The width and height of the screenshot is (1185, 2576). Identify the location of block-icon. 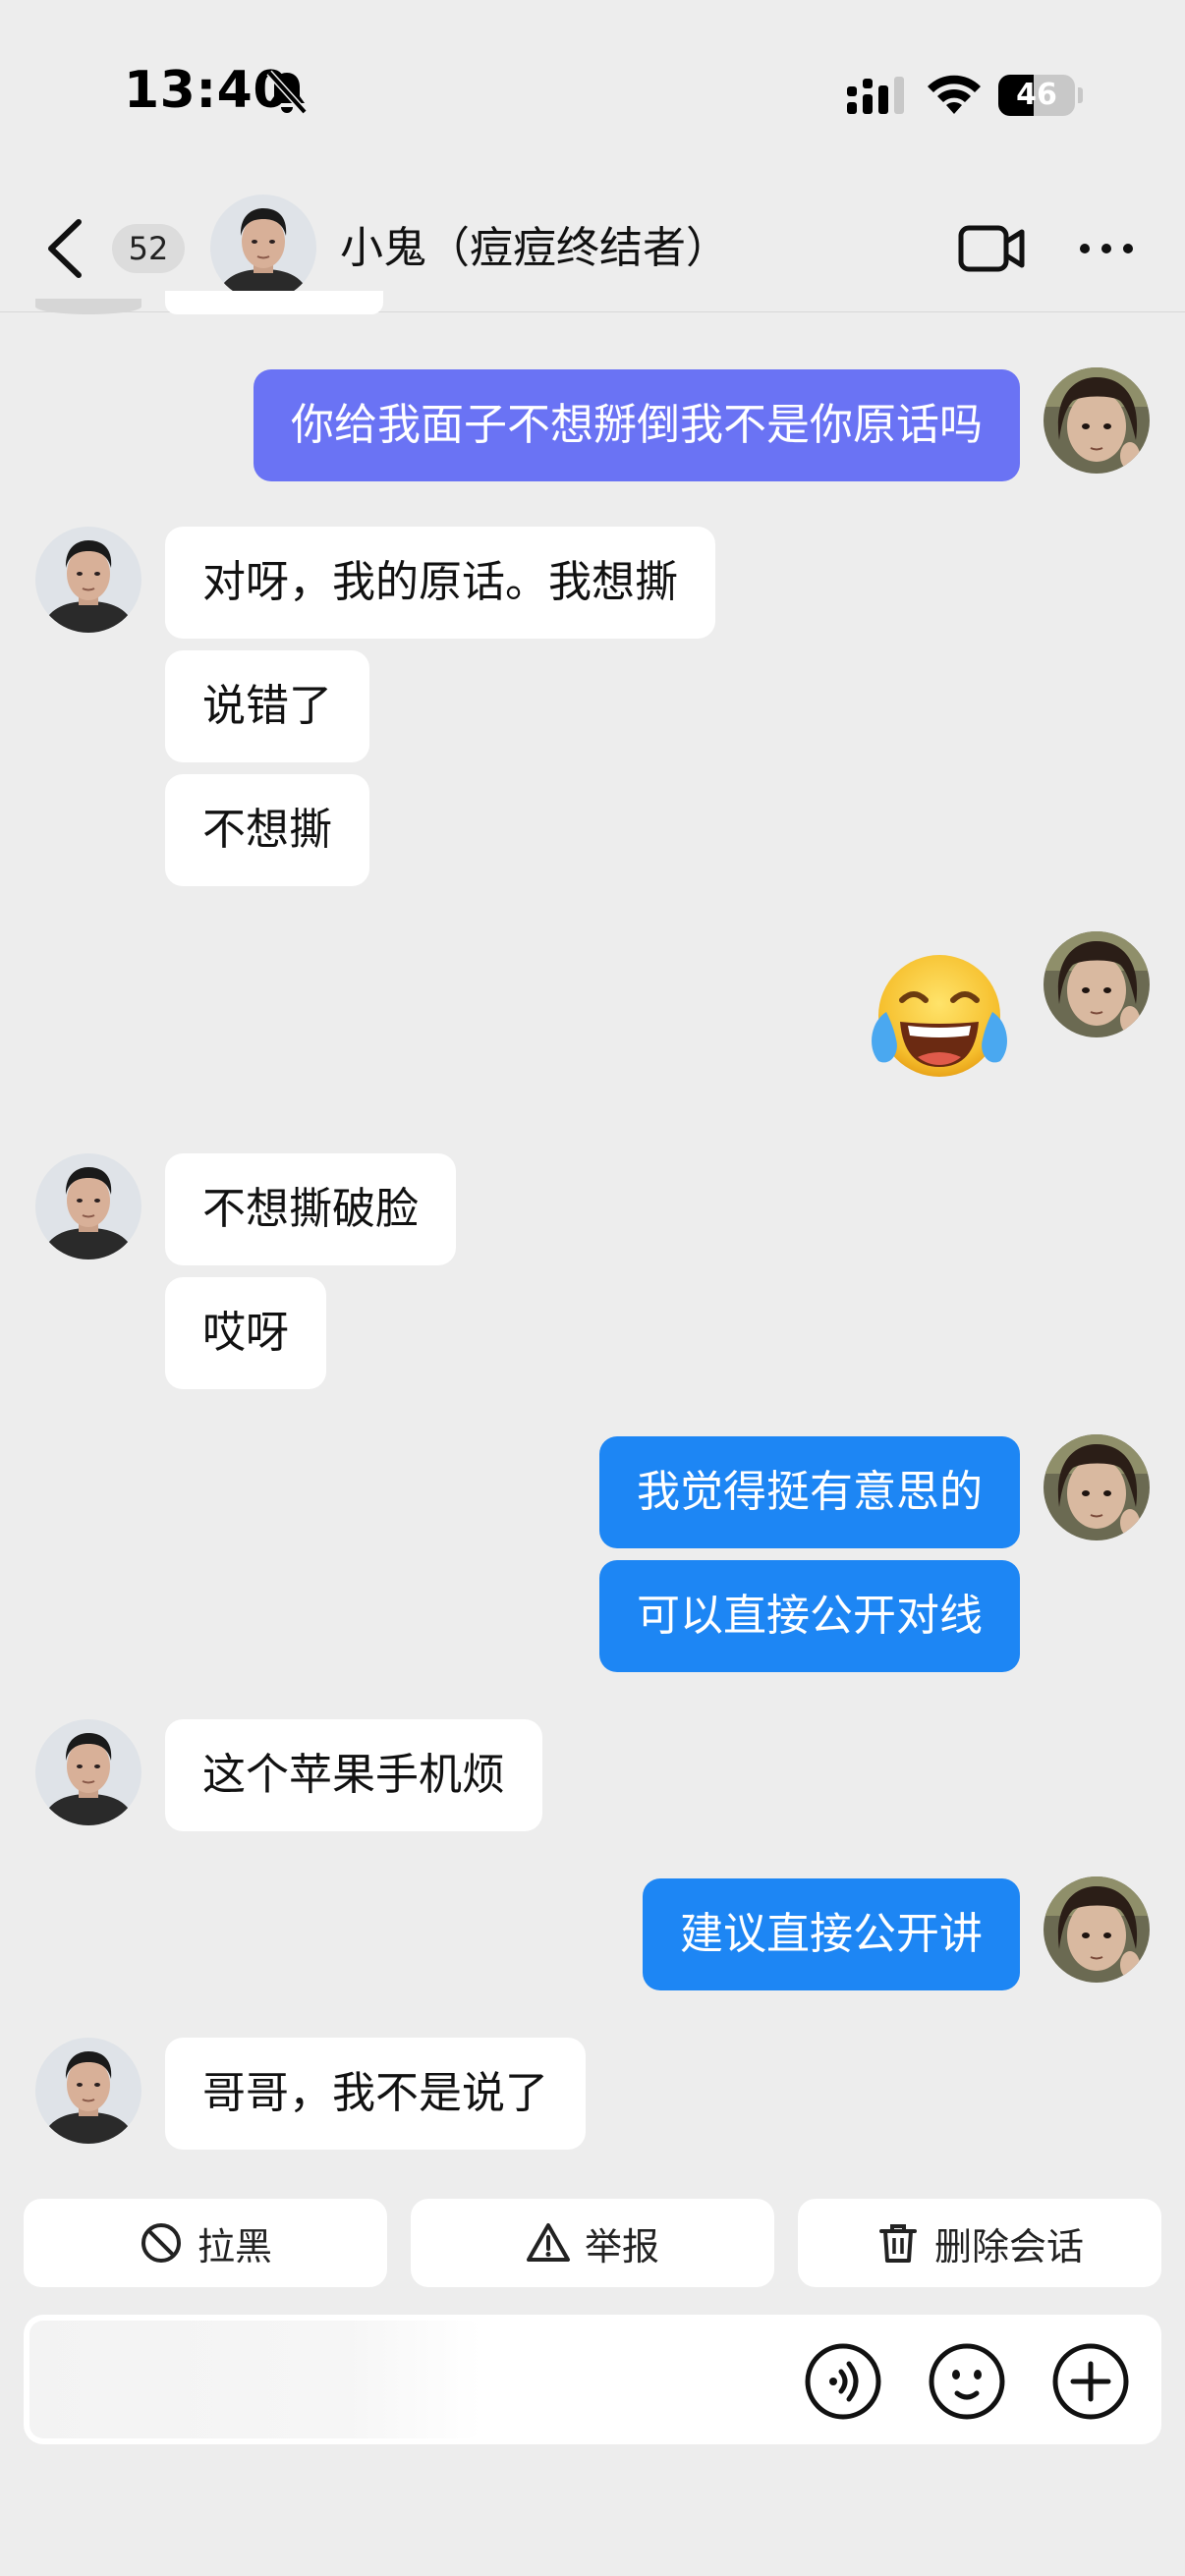
(161, 2243).